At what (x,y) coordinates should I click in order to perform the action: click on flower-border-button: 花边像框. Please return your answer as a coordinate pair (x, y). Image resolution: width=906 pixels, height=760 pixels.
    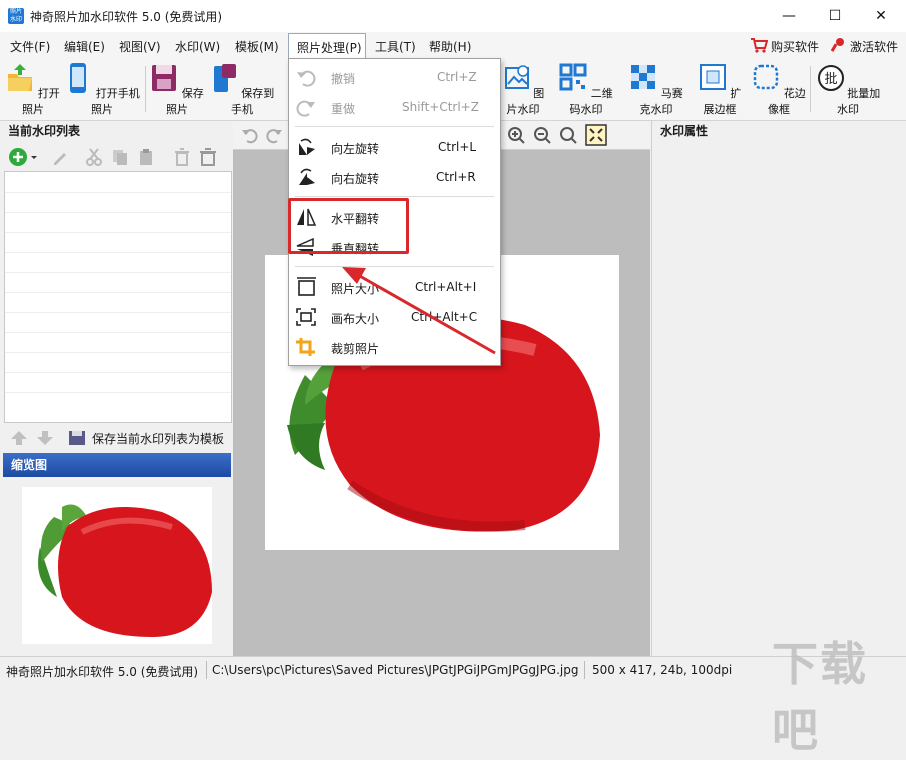
    Looking at the image, I should click on (779, 89).